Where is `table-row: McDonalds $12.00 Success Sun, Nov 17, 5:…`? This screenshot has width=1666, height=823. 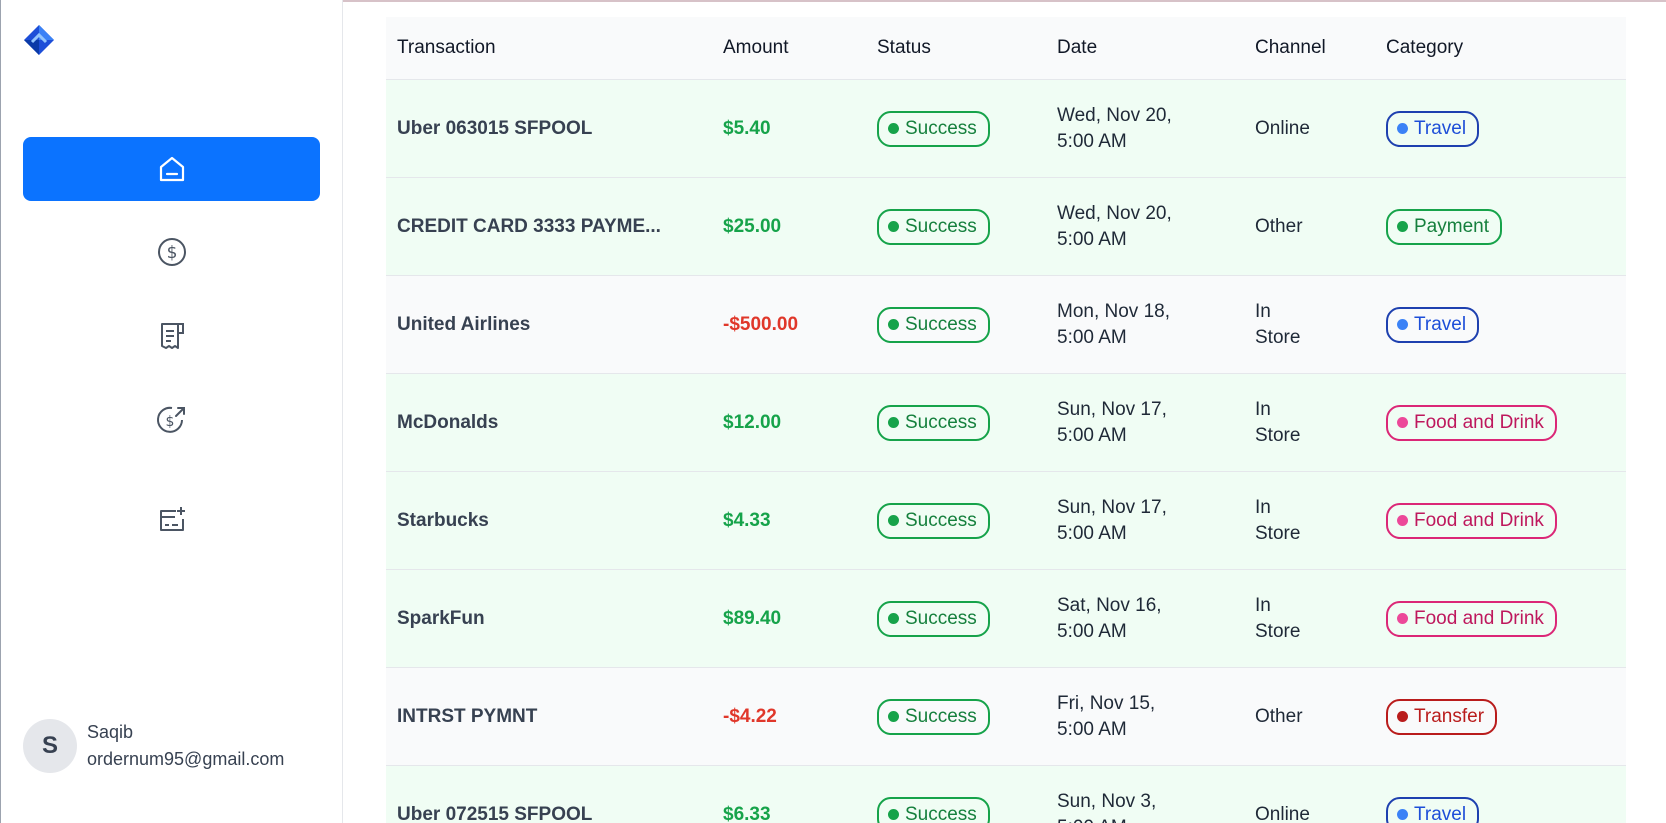
table-row: McDonalds $12.00 Success Sun, Nov 17, 5:… is located at coordinates (1006, 423).